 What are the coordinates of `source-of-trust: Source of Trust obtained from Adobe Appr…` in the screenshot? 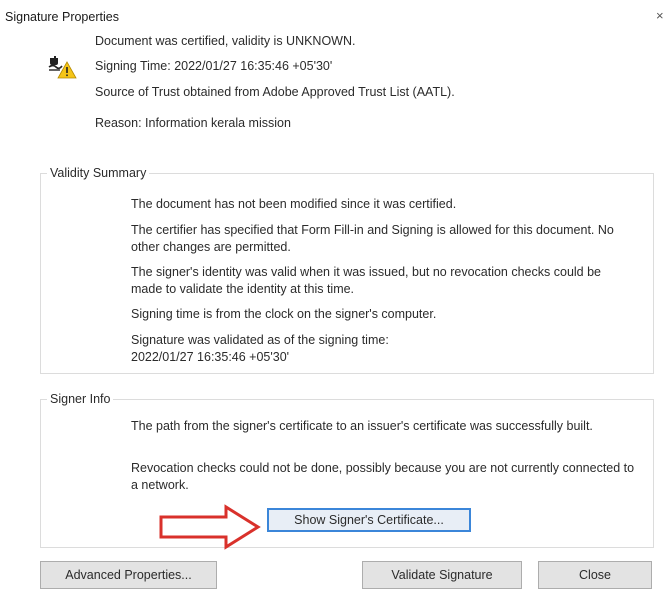 It's located at (275, 92).